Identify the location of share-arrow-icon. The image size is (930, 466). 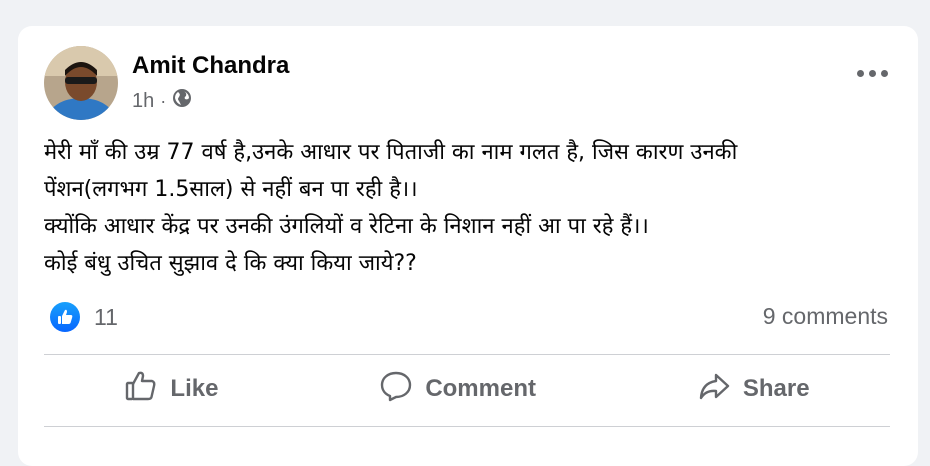
(714, 389).